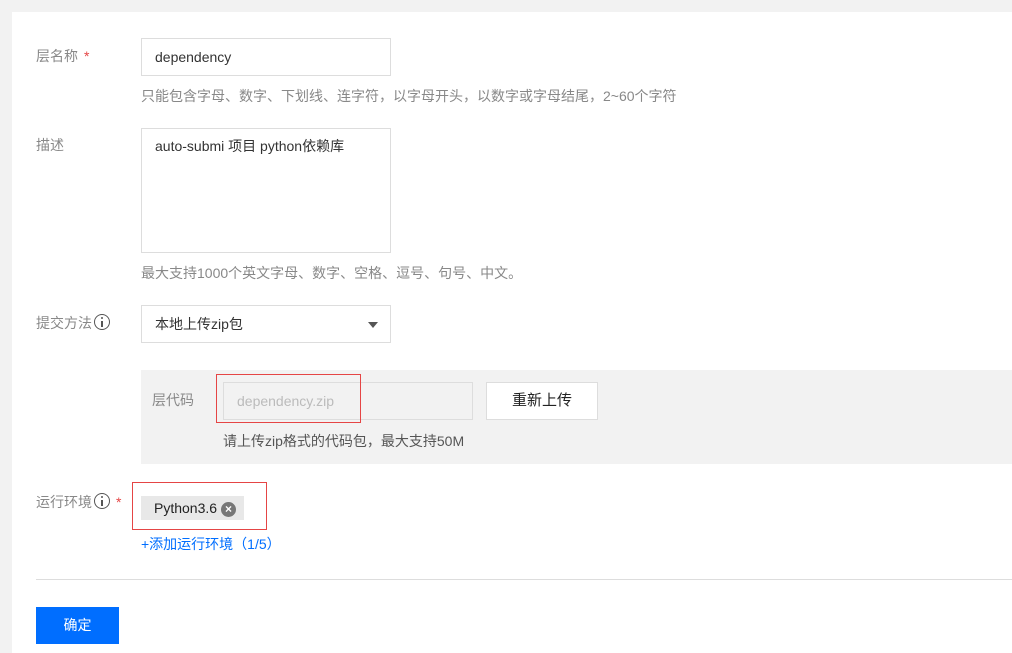 The width and height of the screenshot is (1012, 653). Describe the element at coordinates (77, 625) in the screenshot. I see `confirm-button: 确定` at that location.